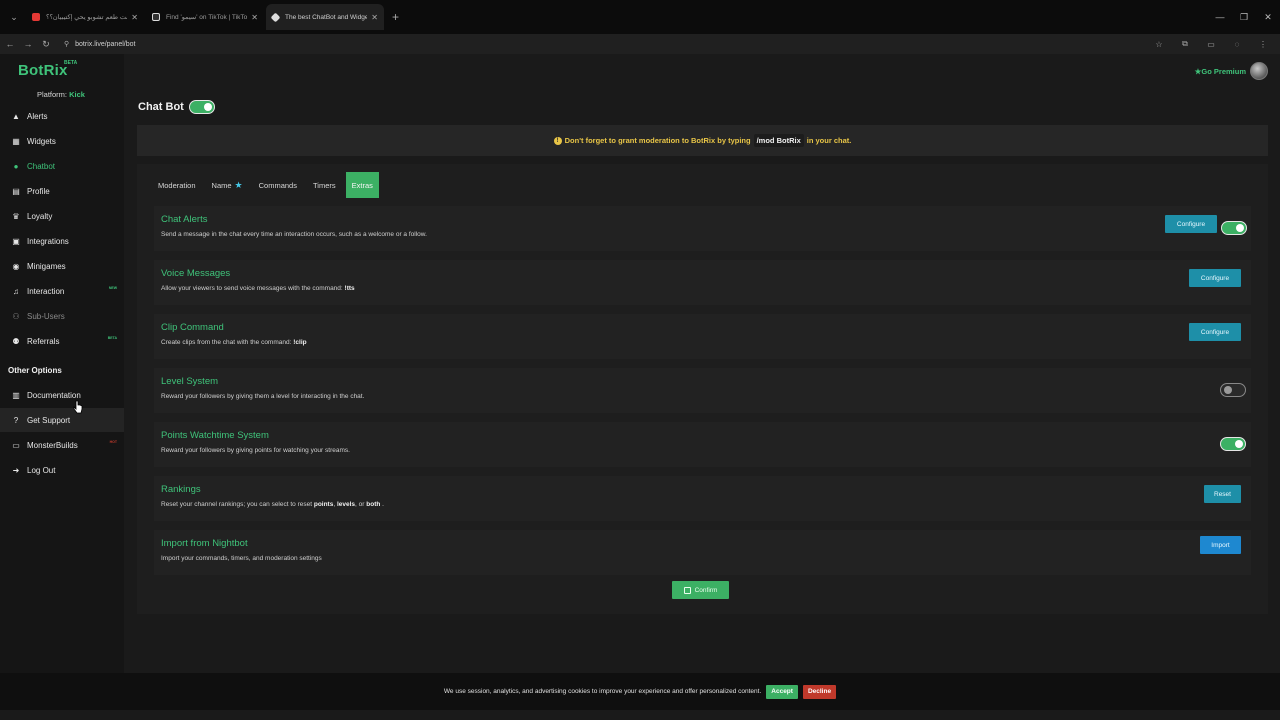 Image resolution: width=1280 pixels, height=720 pixels. What do you see at coordinates (62, 341) in the screenshot?
I see `sidebar-item-referrals: ⚉ Referrals BETA` at bounding box center [62, 341].